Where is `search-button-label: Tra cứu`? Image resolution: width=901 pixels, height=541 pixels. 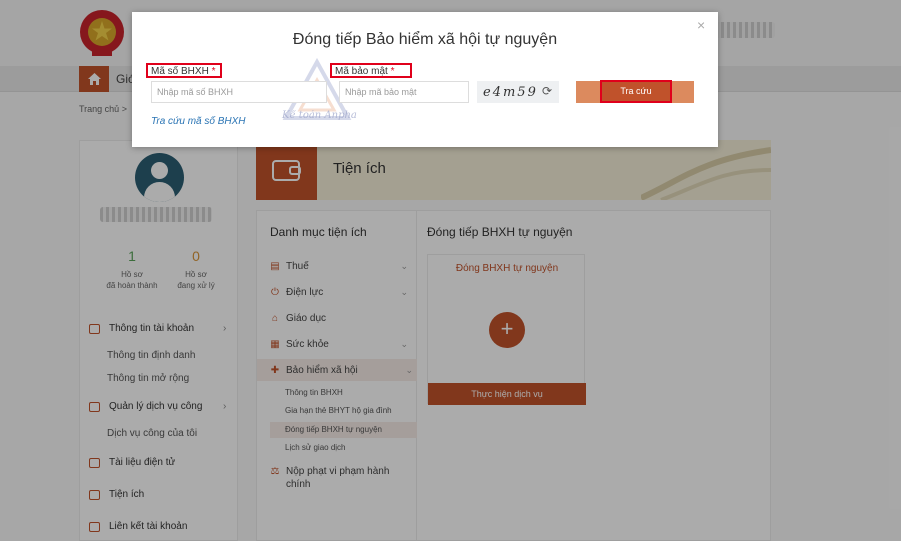
search-button-label: Tra cứu is located at coordinates (636, 91).